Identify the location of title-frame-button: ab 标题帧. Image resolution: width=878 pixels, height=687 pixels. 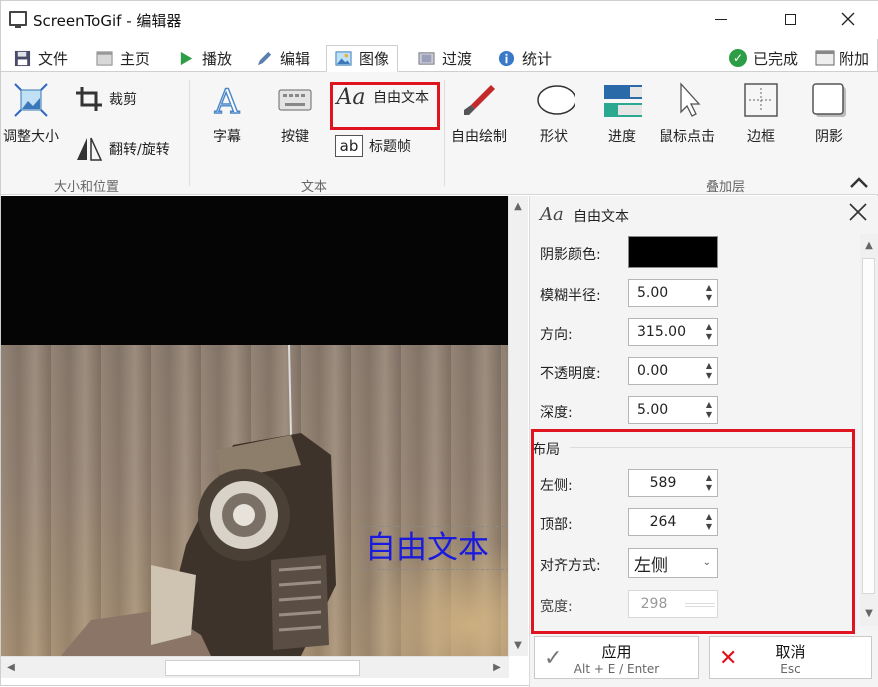
(373, 146).